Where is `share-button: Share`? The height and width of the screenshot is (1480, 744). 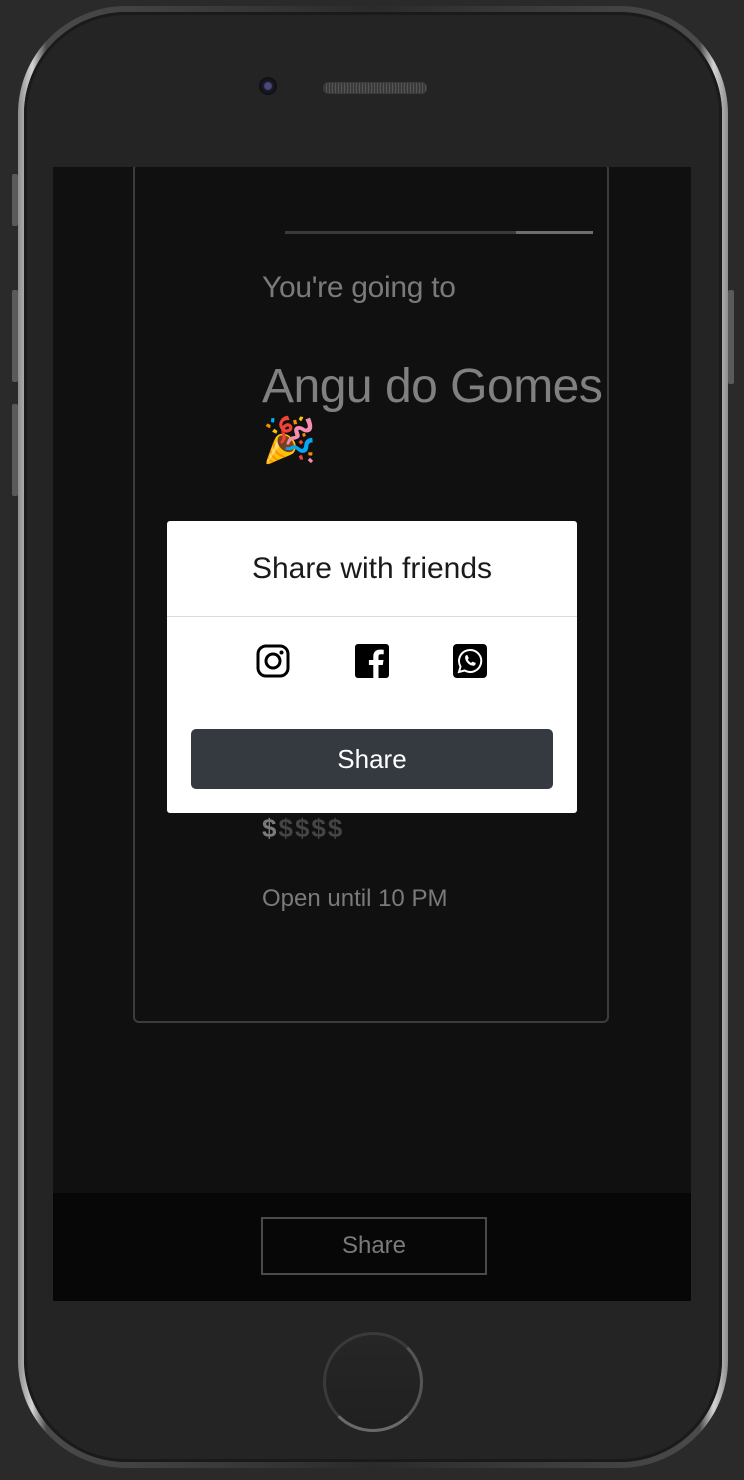 share-button: Share is located at coordinates (374, 1246).